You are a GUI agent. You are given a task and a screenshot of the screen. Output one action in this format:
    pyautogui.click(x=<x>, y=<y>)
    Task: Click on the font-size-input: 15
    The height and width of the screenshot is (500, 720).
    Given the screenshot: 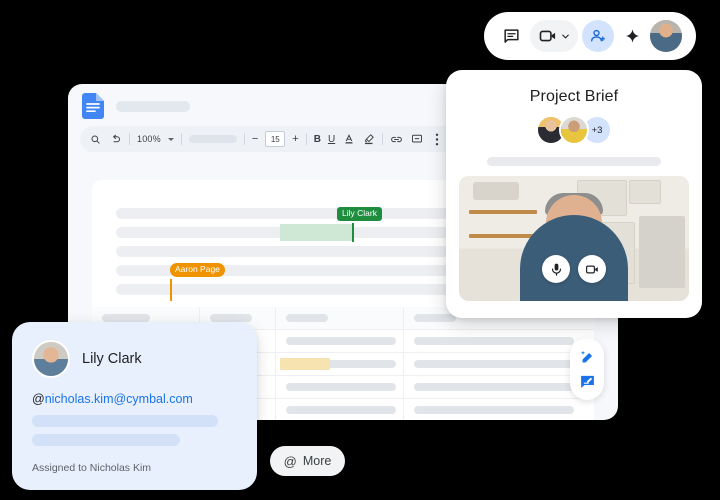 What is the action you would take?
    pyautogui.click(x=275, y=139)
    